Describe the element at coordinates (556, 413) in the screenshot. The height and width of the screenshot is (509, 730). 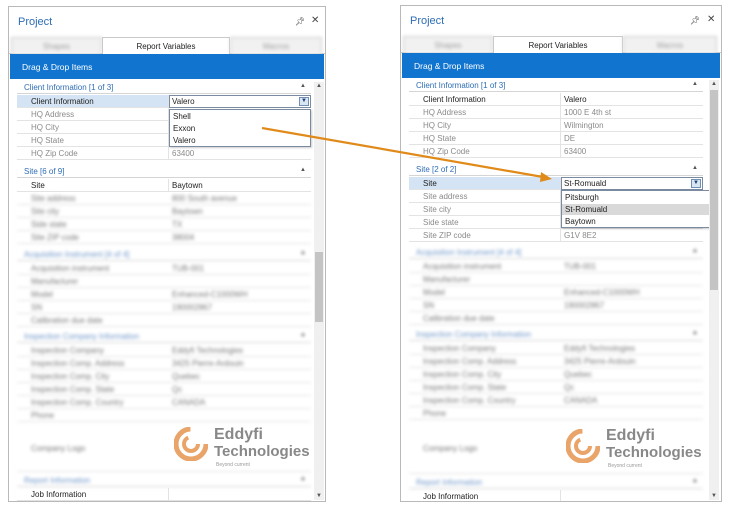
I see `row-phone: Phone` at that location.